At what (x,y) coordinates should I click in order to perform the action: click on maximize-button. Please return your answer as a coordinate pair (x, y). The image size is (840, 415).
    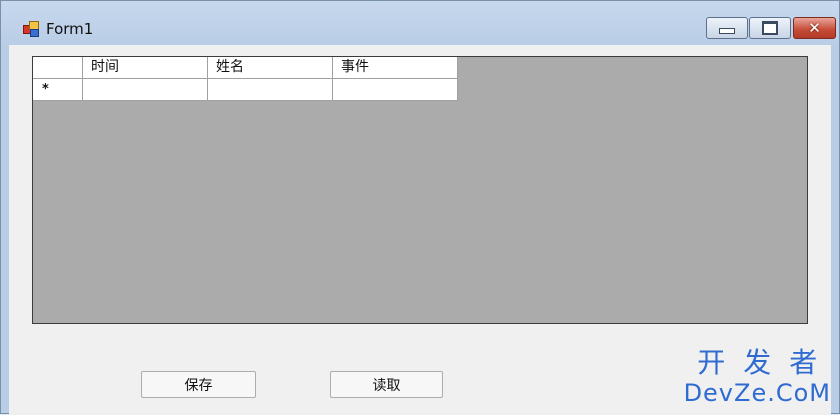
    Looking at the image, I should click on (770, 28).